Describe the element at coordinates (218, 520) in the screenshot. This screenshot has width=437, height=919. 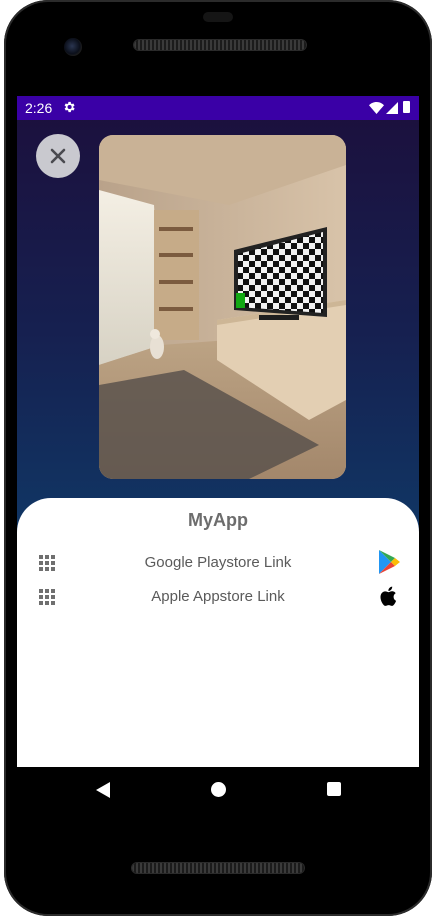
I see `sheet-title: MyApp` at that location.